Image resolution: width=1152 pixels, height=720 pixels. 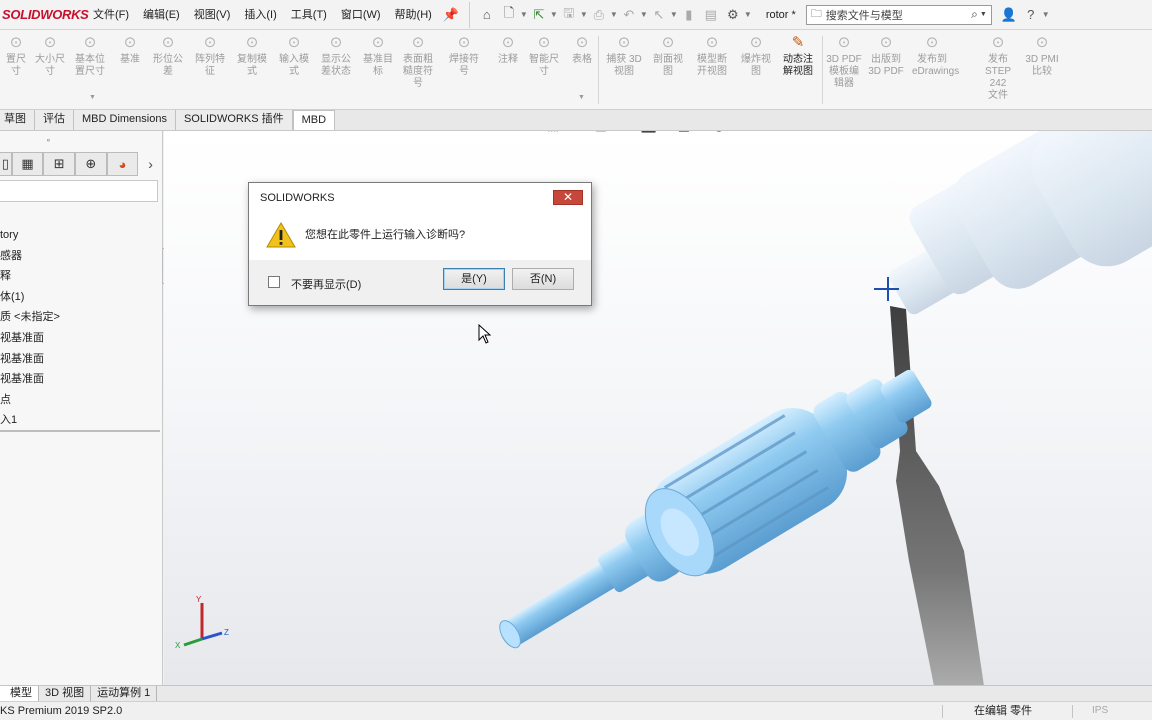 What do you see at coordinates (780, 14) in the screenshot?
I see `document-name: rotor *` at bounding box center [780, 14].